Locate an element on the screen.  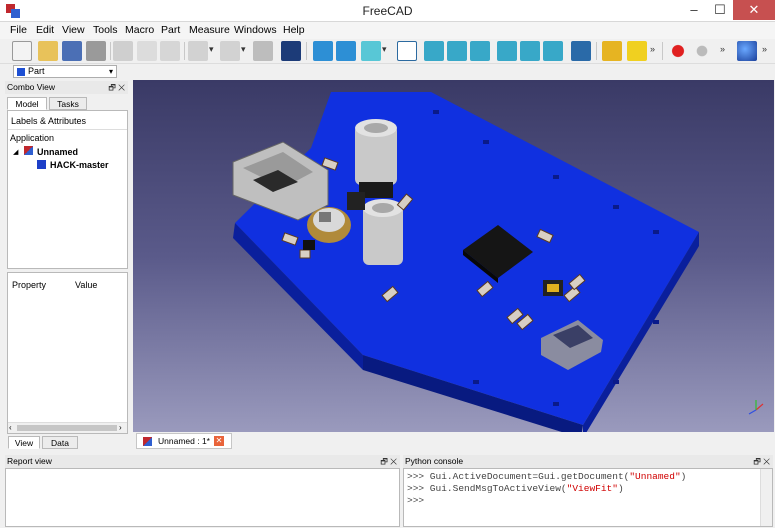
combo-tabs: Model Tasks is located at coordinates (66, 102).